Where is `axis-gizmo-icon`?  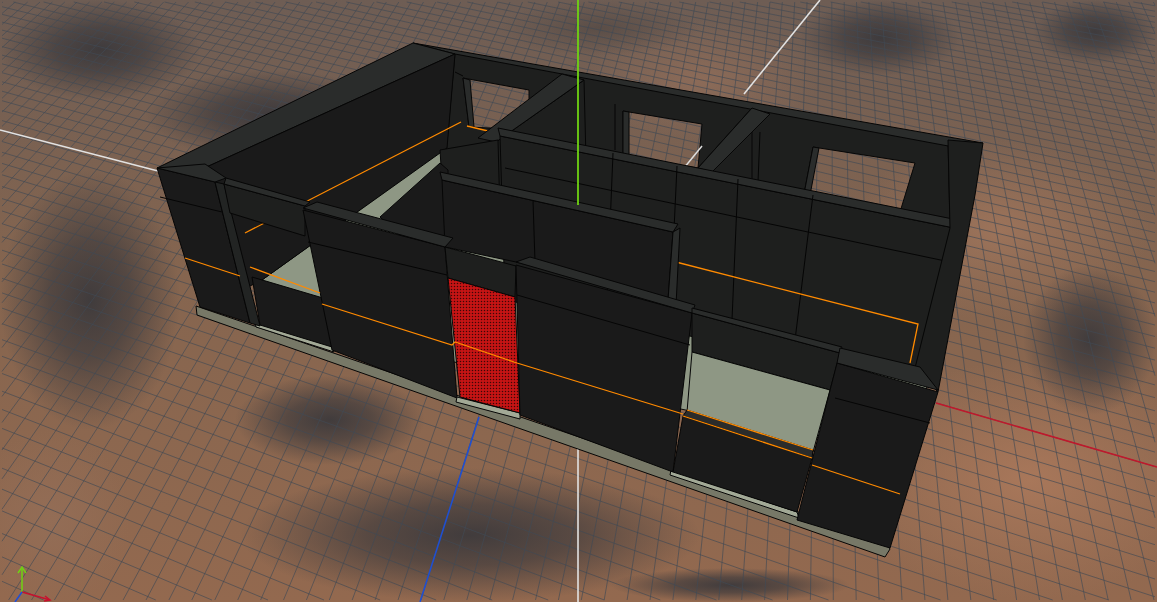
axis-gizmo-icon is located at coordinates (33, 583).